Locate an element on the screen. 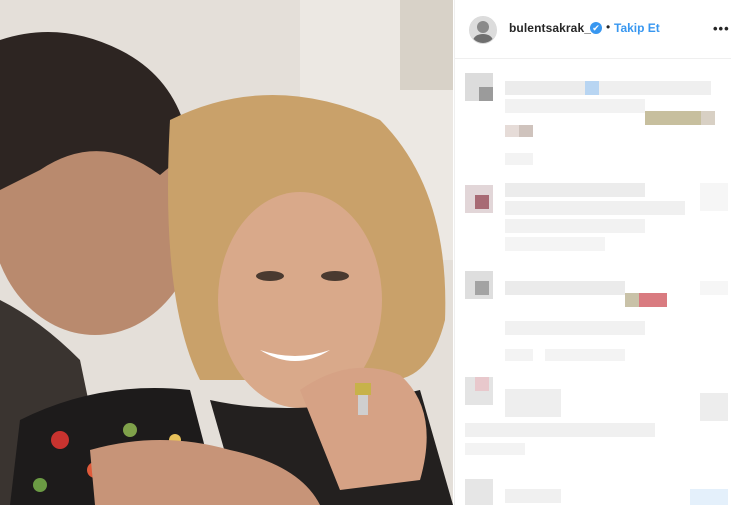  username-link: bulentsakrak_ is located at coordinates (550, 28).